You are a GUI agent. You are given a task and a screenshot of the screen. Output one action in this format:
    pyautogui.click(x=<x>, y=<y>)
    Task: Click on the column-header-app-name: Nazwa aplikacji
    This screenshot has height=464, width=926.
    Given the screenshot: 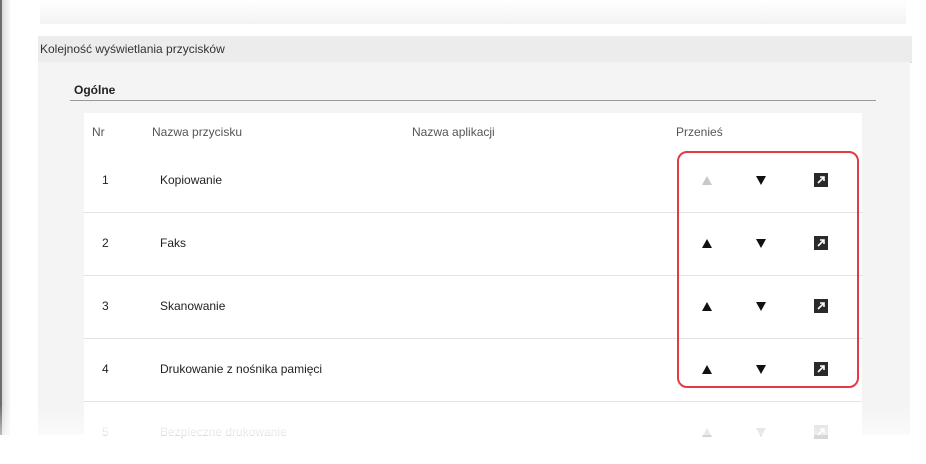 What is the action you would take?
    pyautogui.click(x=453, y=132)
    